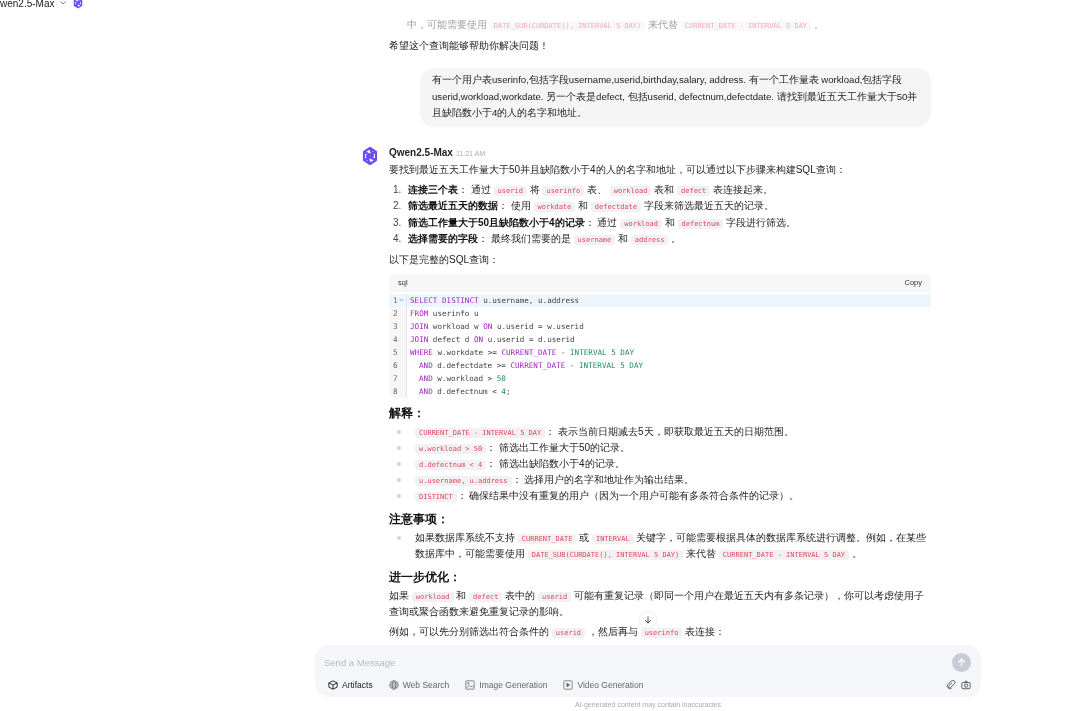 Image resolution: width=1080 pixels, height=711 pixels. I want to click on model-logo-icon, so click(78, 4).